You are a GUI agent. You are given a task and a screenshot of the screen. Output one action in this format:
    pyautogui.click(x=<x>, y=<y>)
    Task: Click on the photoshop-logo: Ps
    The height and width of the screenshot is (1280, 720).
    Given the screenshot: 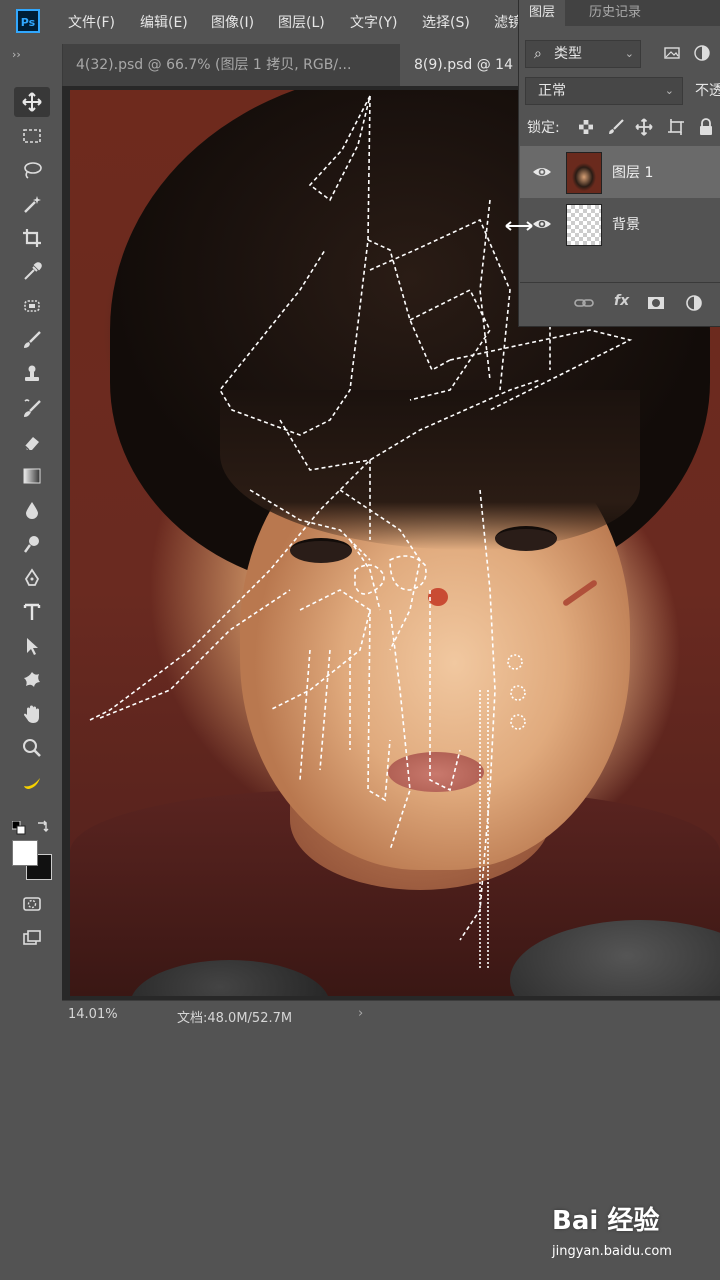 What is the action you would take?
    pyautogui.click(x=28, y=21)
    